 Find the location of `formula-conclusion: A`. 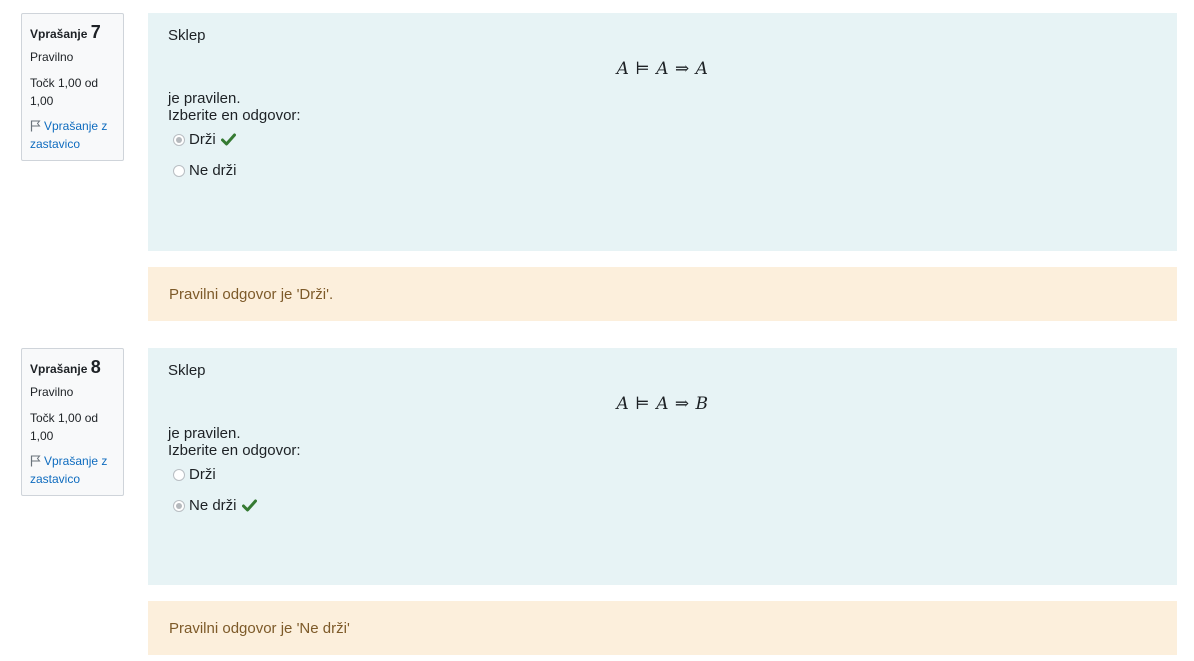

formula-conclusion: A is located at coordinates (702, 69).